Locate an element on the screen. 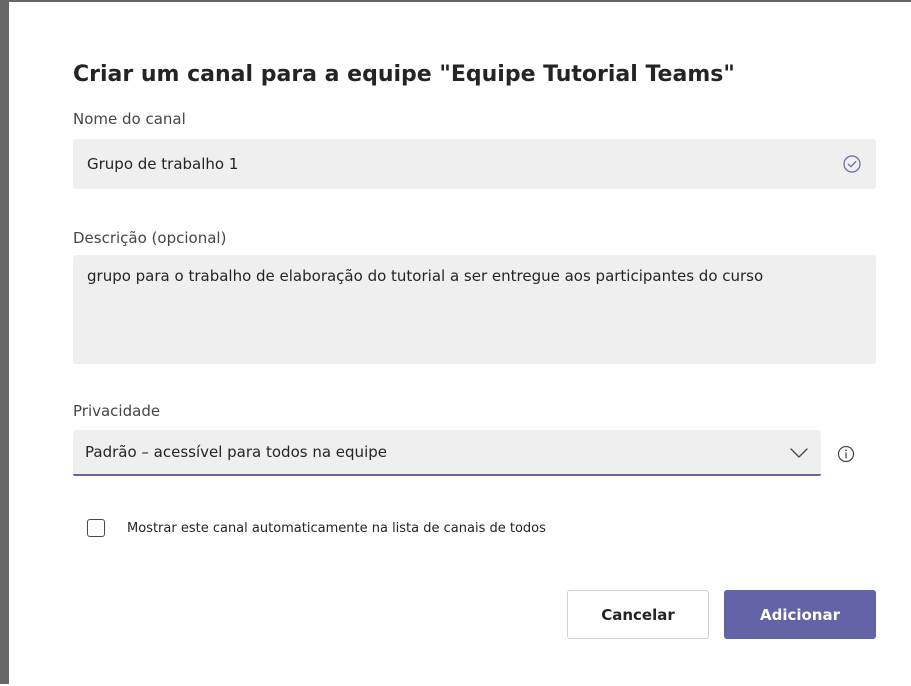 This screenshot has height=686, width=911. auto-show-checkbox is located at coordinates (96, 528).